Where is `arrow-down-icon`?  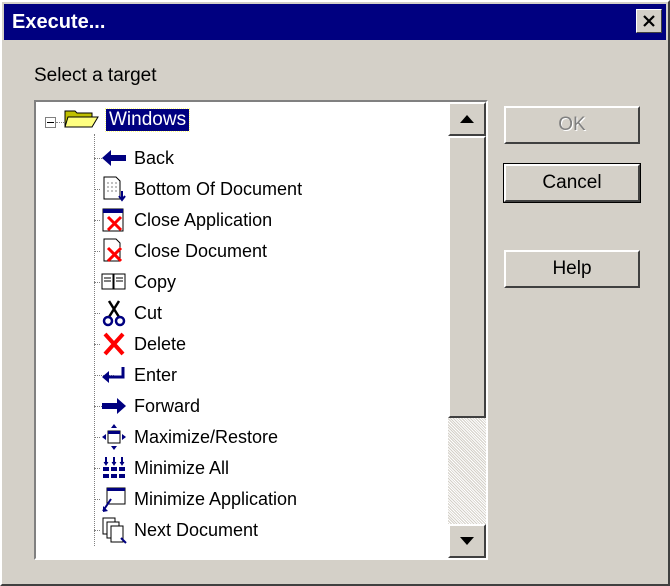 arrow-down-icon is located at coordinates (467, 541).